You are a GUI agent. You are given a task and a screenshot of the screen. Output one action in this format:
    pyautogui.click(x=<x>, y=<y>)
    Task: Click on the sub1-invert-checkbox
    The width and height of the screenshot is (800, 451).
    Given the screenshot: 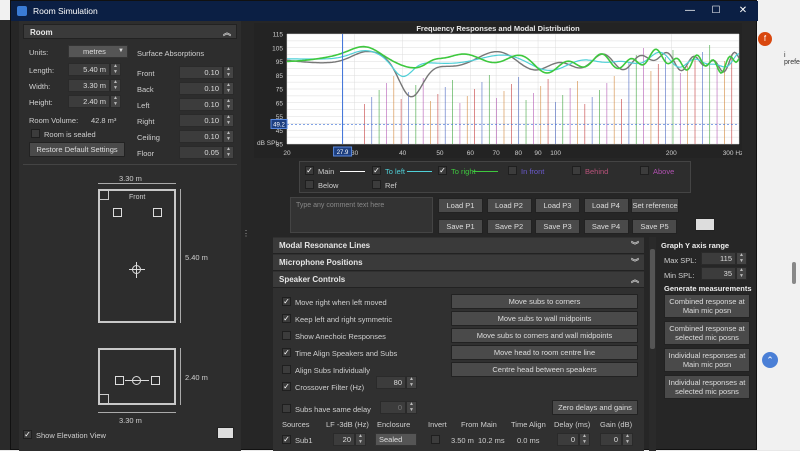 What is the action you would take?
    pyautogui.click(x=435, y=439)
    